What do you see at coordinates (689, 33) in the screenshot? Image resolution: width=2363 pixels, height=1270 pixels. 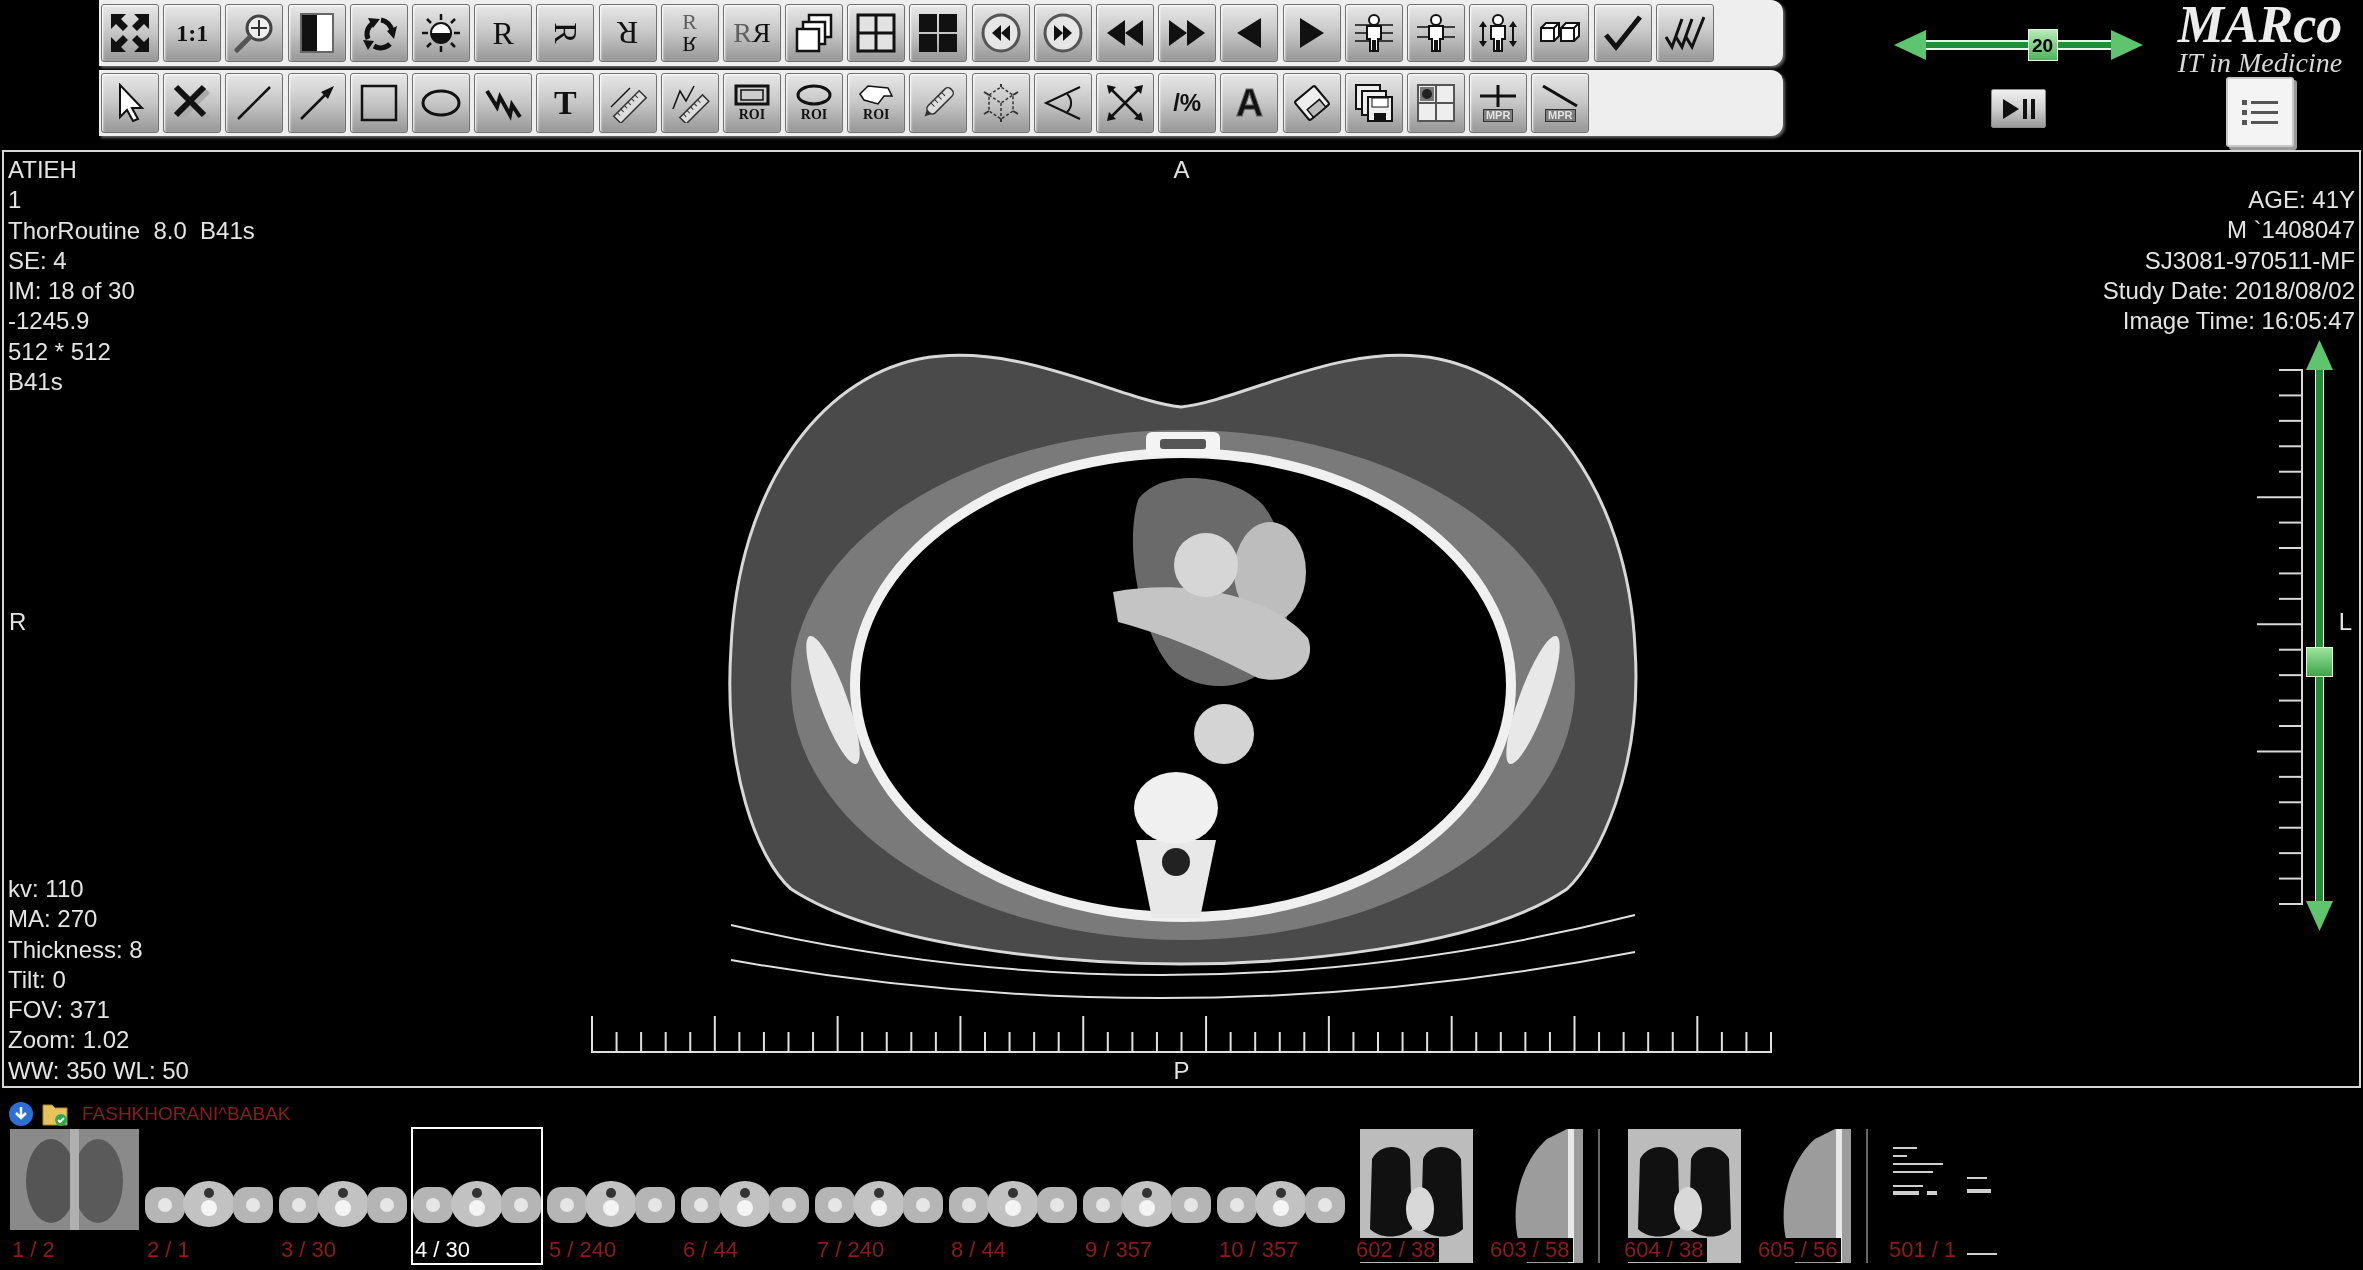 I see `flip-vertical-button: R R` at bounding box center [689, 33].